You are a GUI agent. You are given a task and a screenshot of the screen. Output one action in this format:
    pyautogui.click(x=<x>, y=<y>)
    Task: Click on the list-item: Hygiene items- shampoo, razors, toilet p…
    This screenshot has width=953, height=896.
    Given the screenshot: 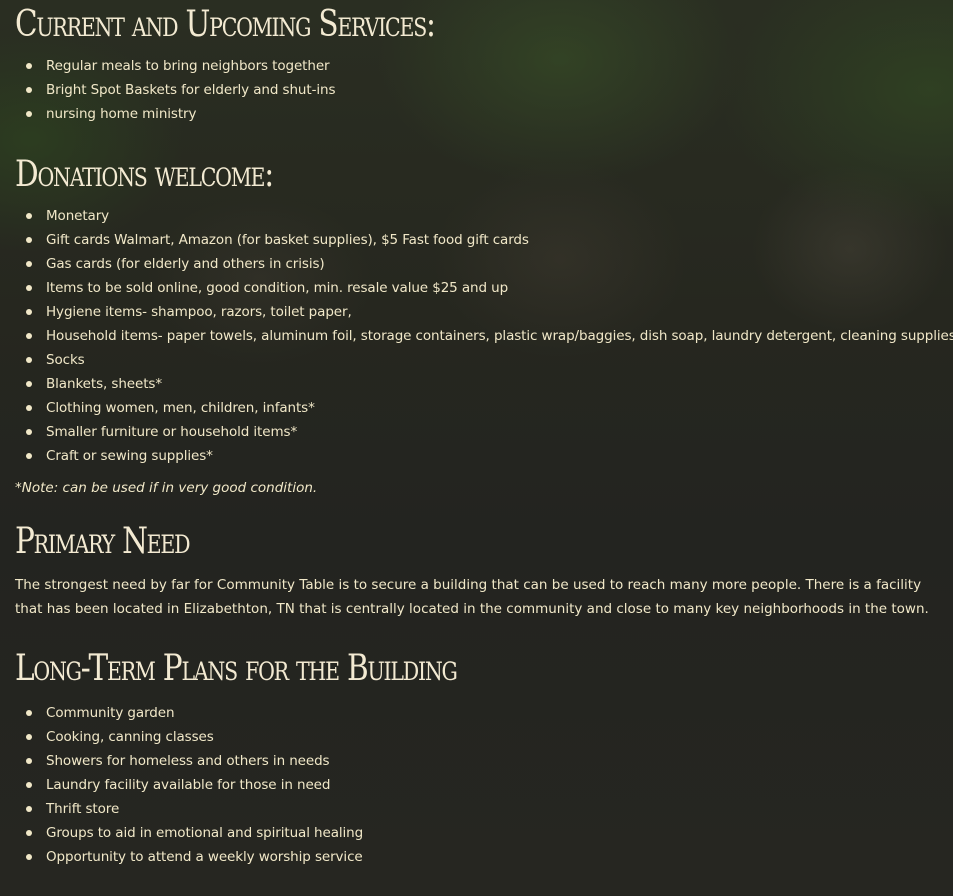 What is the action you would take?
    pyautogui.click(x=482, y=312)
    